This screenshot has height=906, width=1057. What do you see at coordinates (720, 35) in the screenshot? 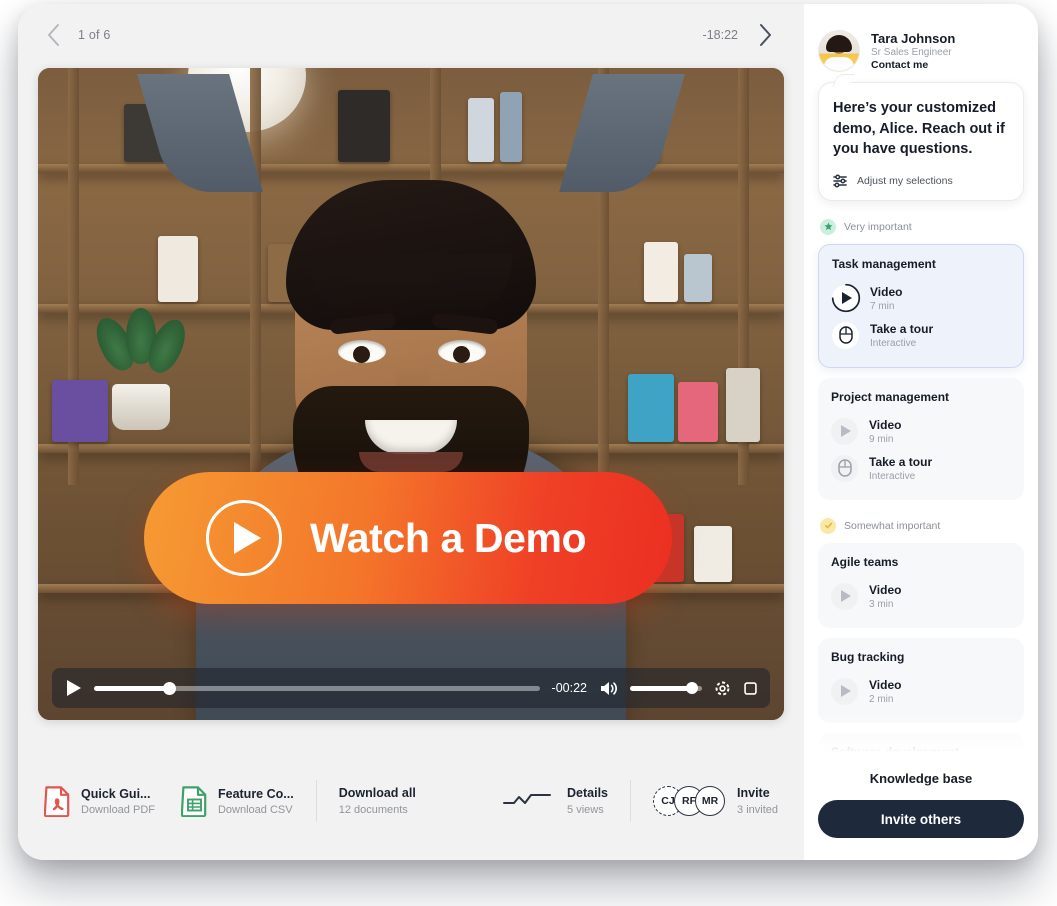
I see `remaining-time-label: -18:22` at bounding box center [720, 35].